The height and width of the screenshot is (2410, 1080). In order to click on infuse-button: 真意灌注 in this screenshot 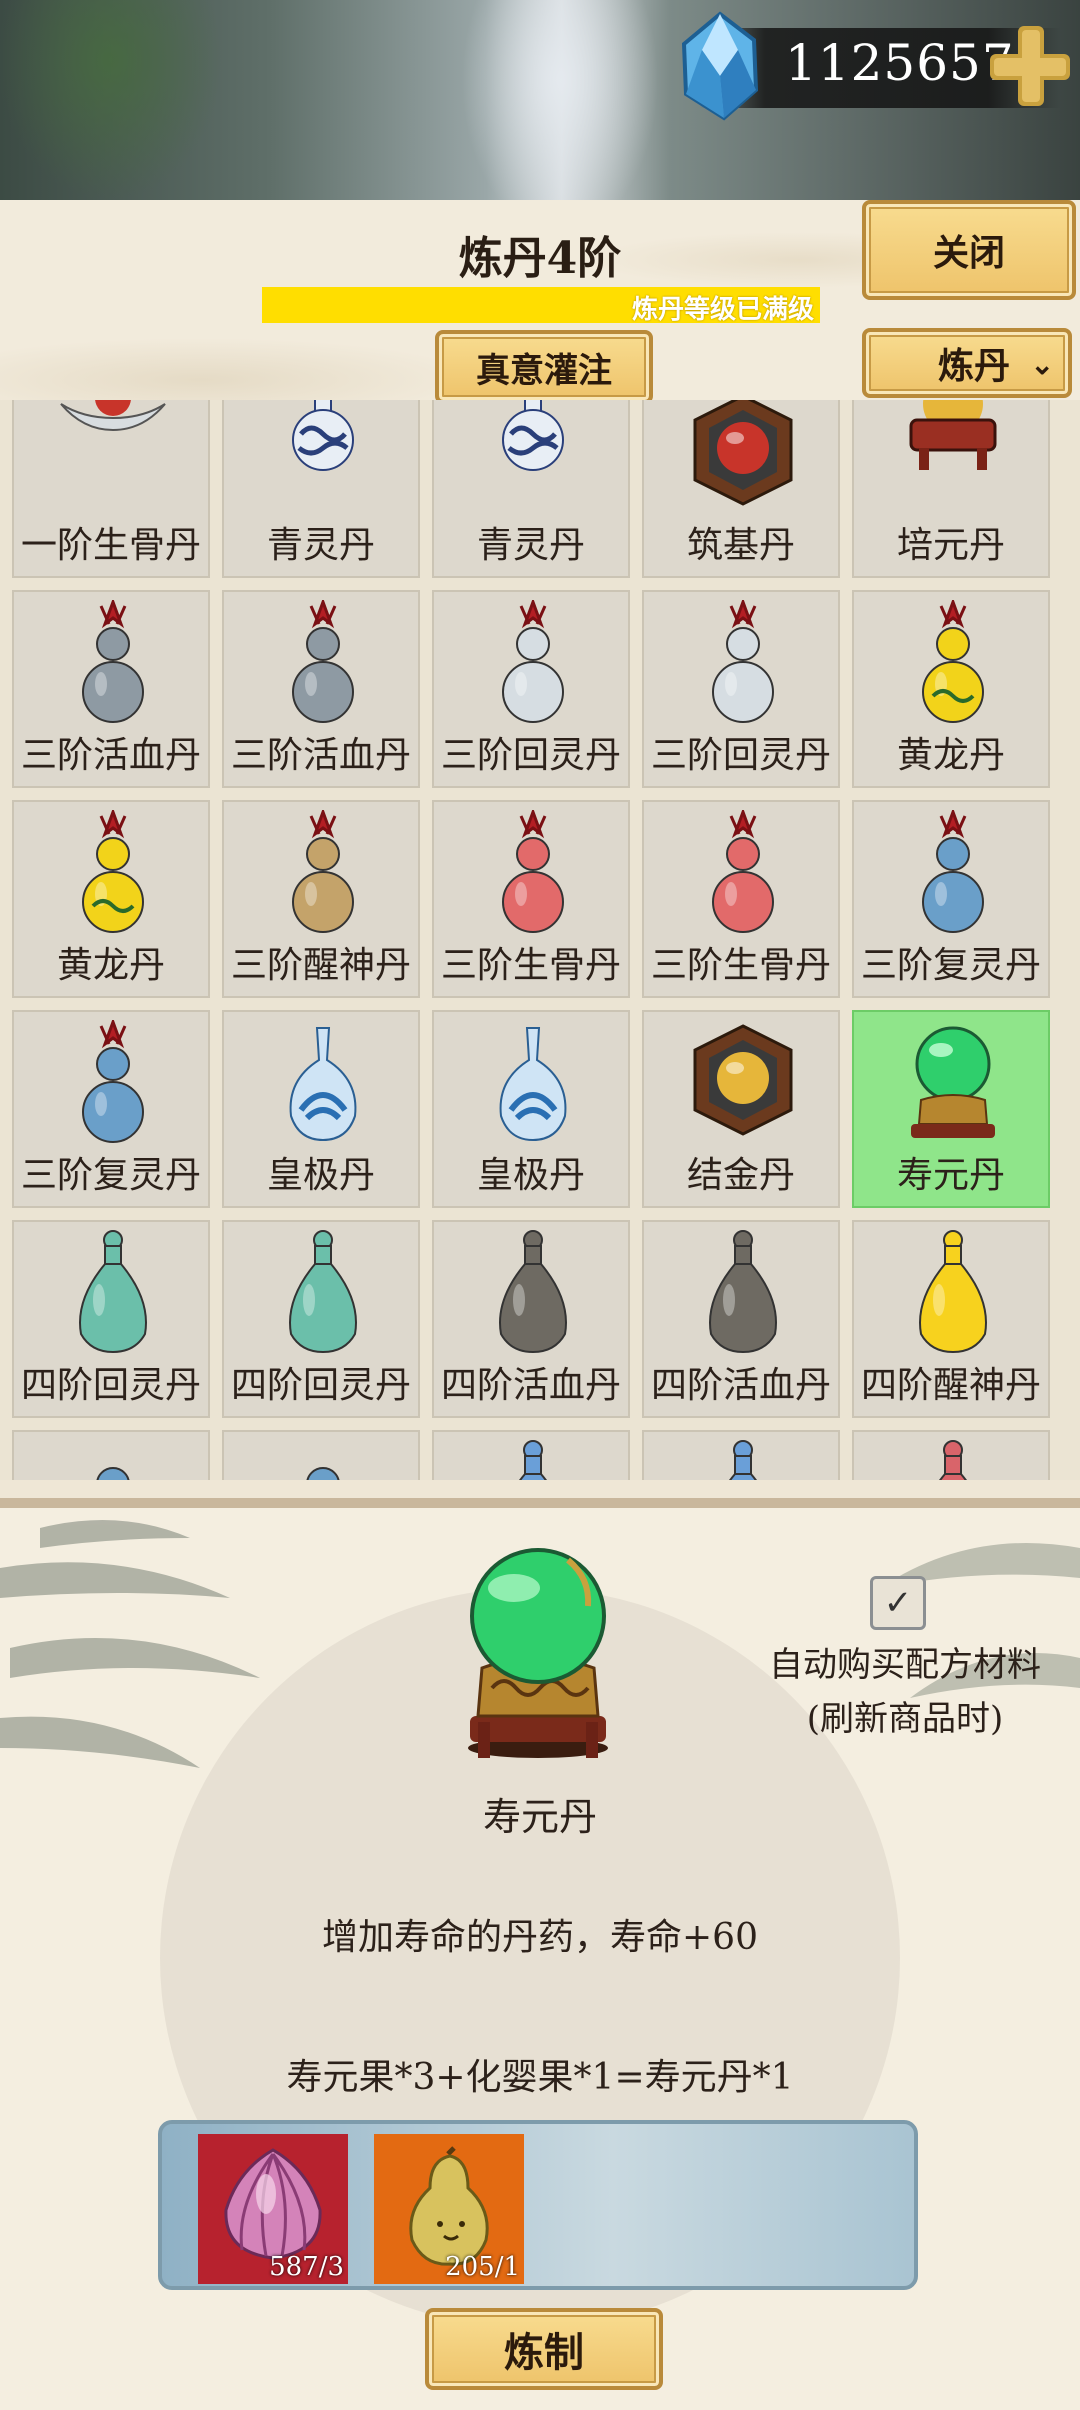, I will do `click(544, 367)`.